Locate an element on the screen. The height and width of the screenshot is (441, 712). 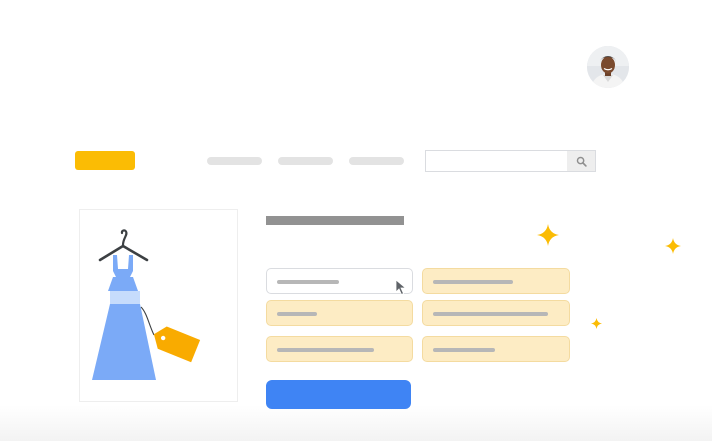
pointer-cursor-icon is located at coordinates (401, 287).